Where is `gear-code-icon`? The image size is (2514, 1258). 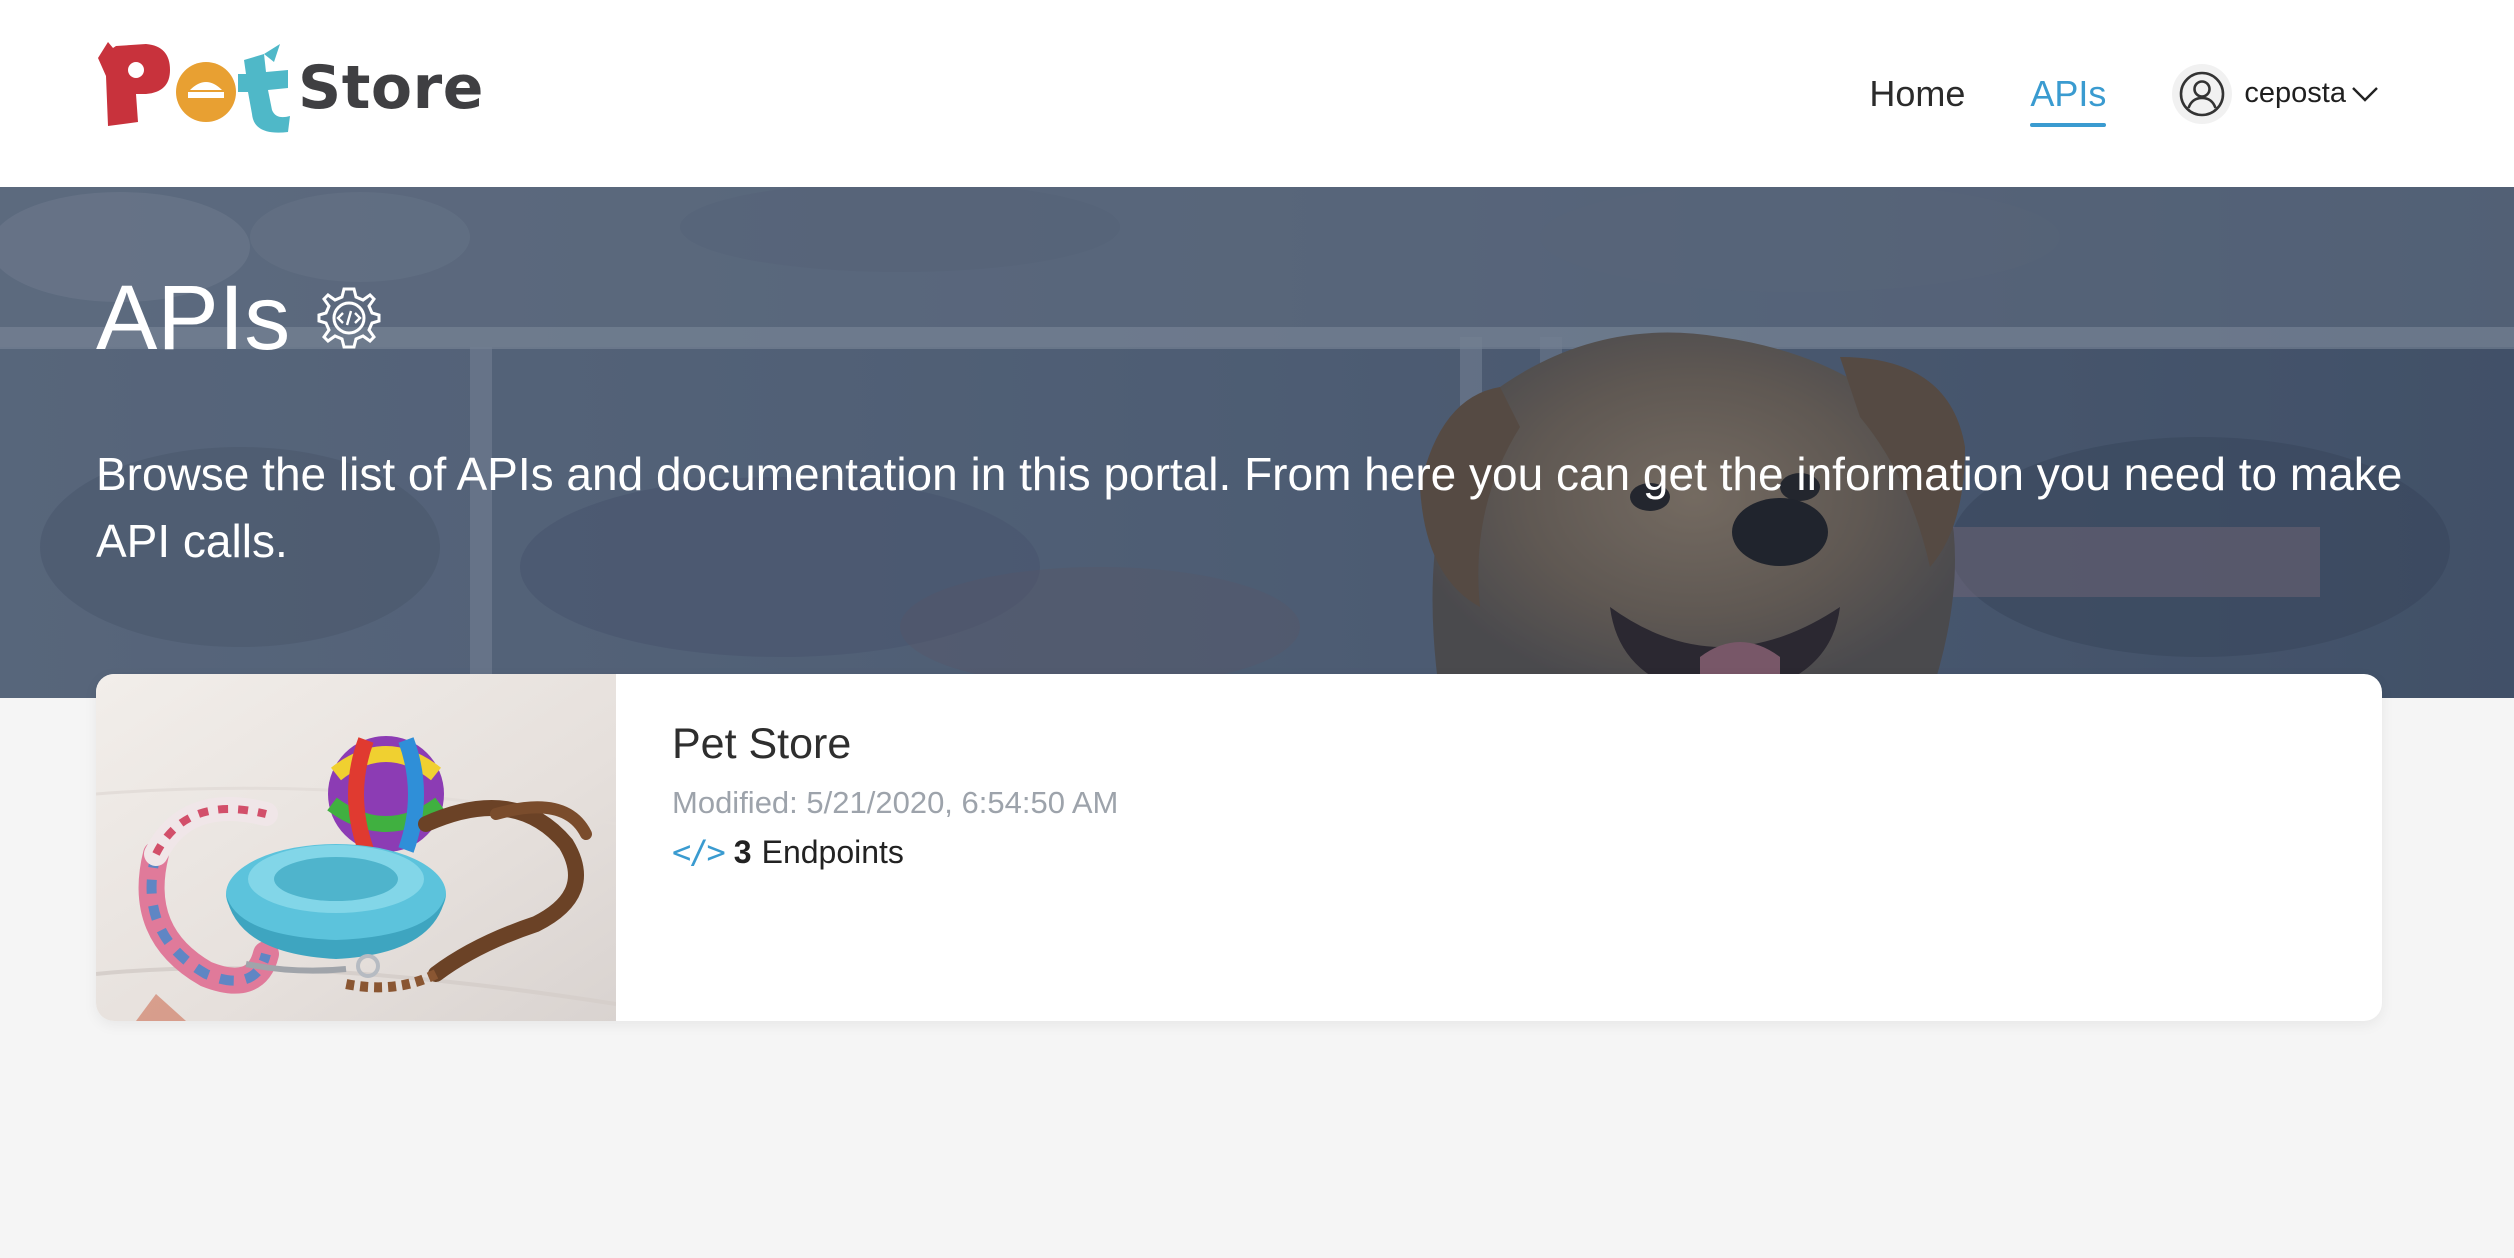 gear-code-icon is located at coordinates (349, 318).